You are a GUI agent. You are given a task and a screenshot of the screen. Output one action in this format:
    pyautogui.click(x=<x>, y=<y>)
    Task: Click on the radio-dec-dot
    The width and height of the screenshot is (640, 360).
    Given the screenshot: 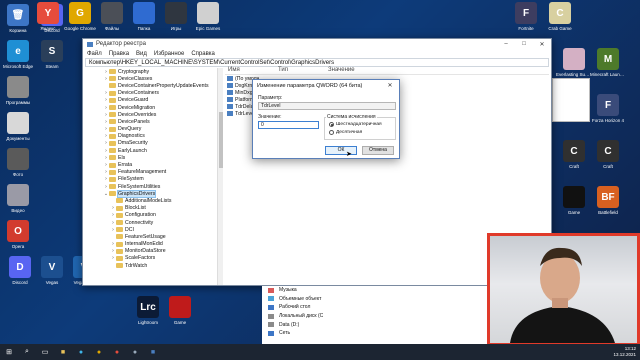 What is the action you would take?
    pyautogui.click(x=331, y=132)
    